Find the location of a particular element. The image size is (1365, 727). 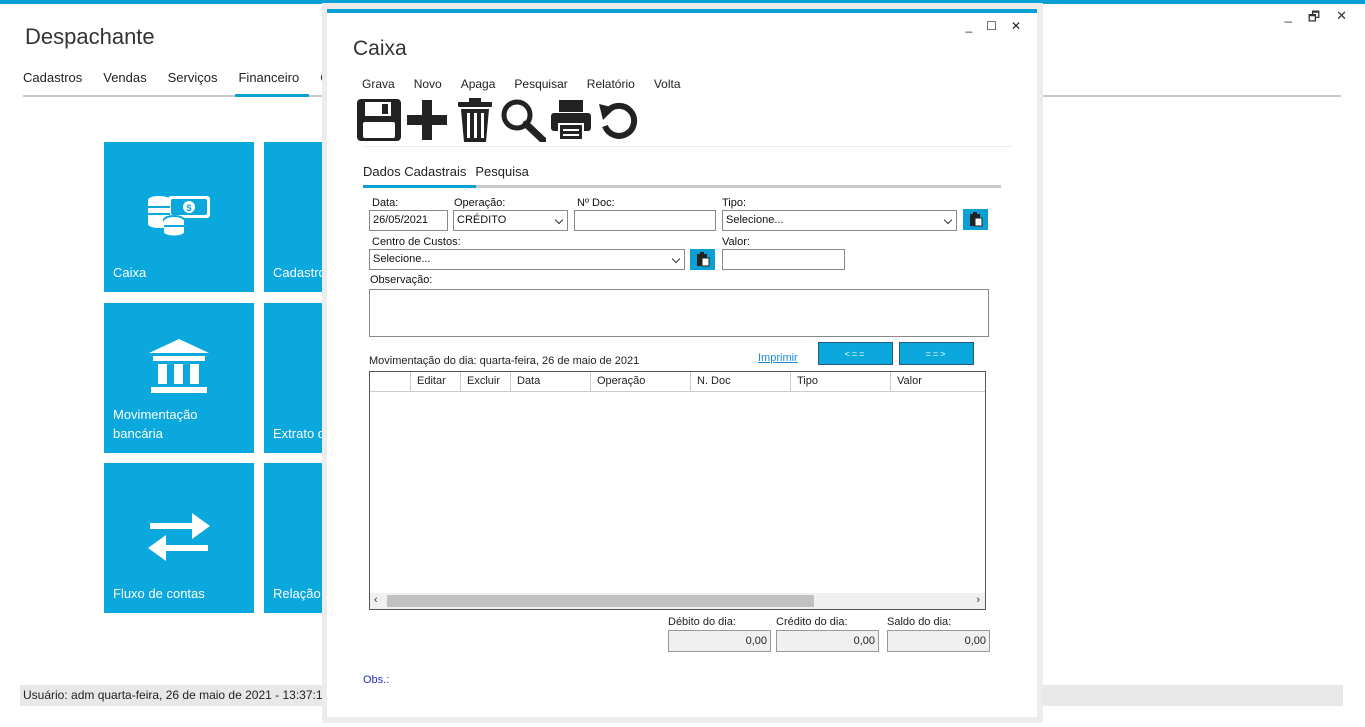

grid-col-excluir: Excluir is located at coordinates (486, 382).